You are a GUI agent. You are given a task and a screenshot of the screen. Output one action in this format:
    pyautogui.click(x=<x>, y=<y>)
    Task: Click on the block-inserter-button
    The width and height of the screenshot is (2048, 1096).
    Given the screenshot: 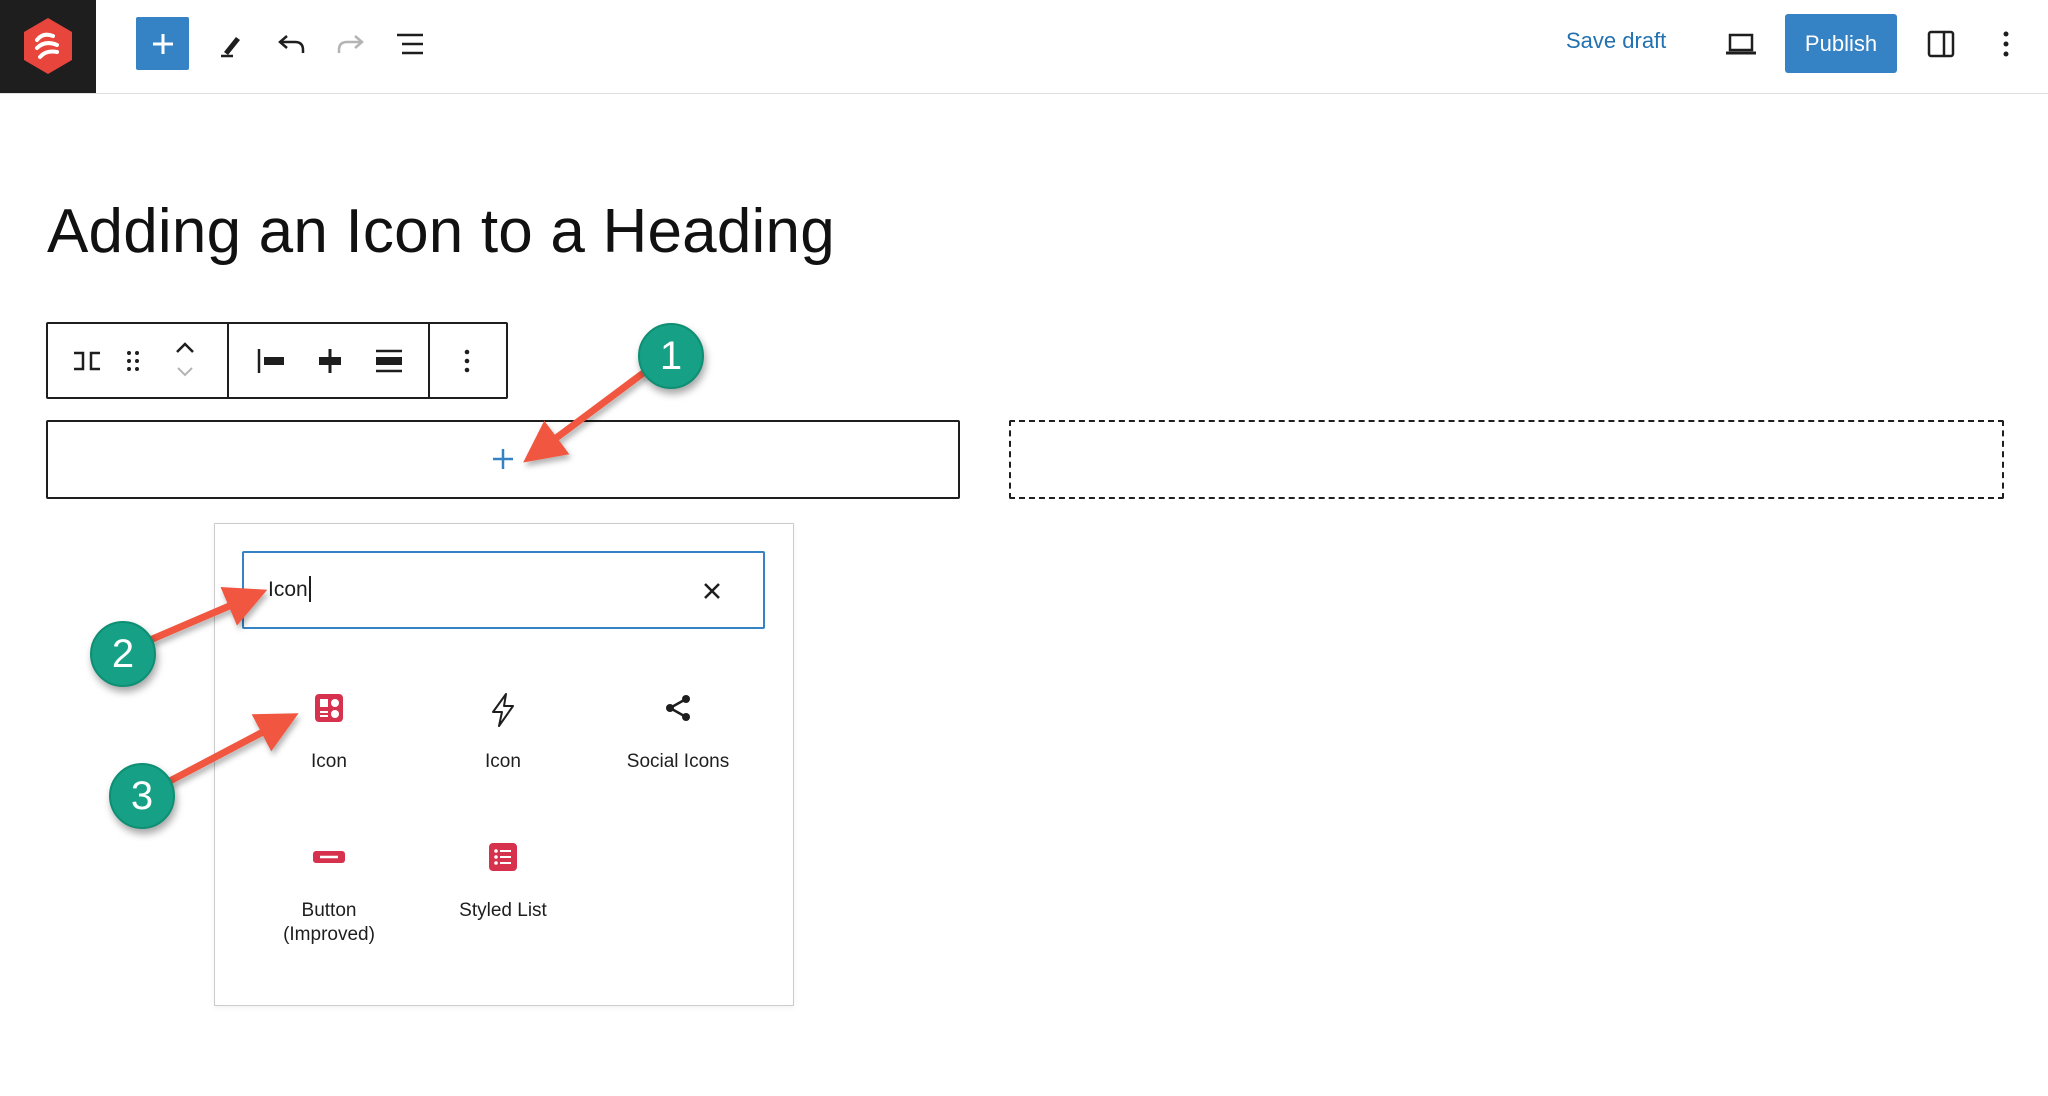 What is the action you would take?
    pyautogui.click(x=162, y=43)
    